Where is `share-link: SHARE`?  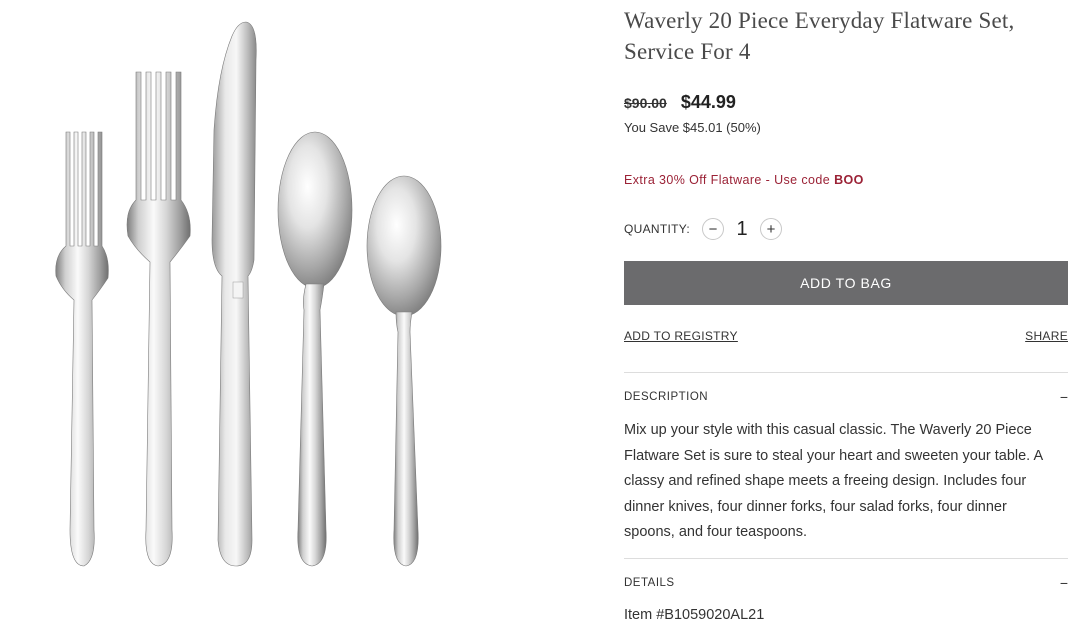
share-link: SHARE is located at coordinates (1046, 336).